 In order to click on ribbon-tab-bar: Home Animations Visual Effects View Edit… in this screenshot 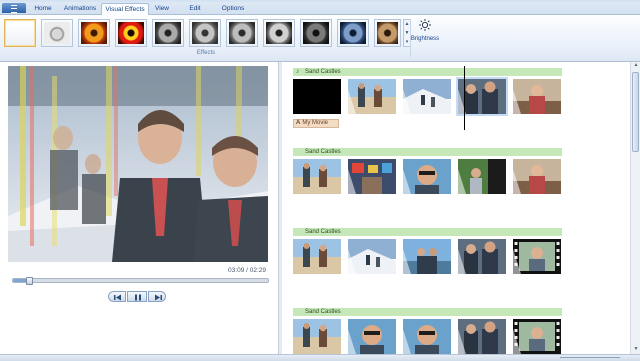, I will do `click(320, 9)`.